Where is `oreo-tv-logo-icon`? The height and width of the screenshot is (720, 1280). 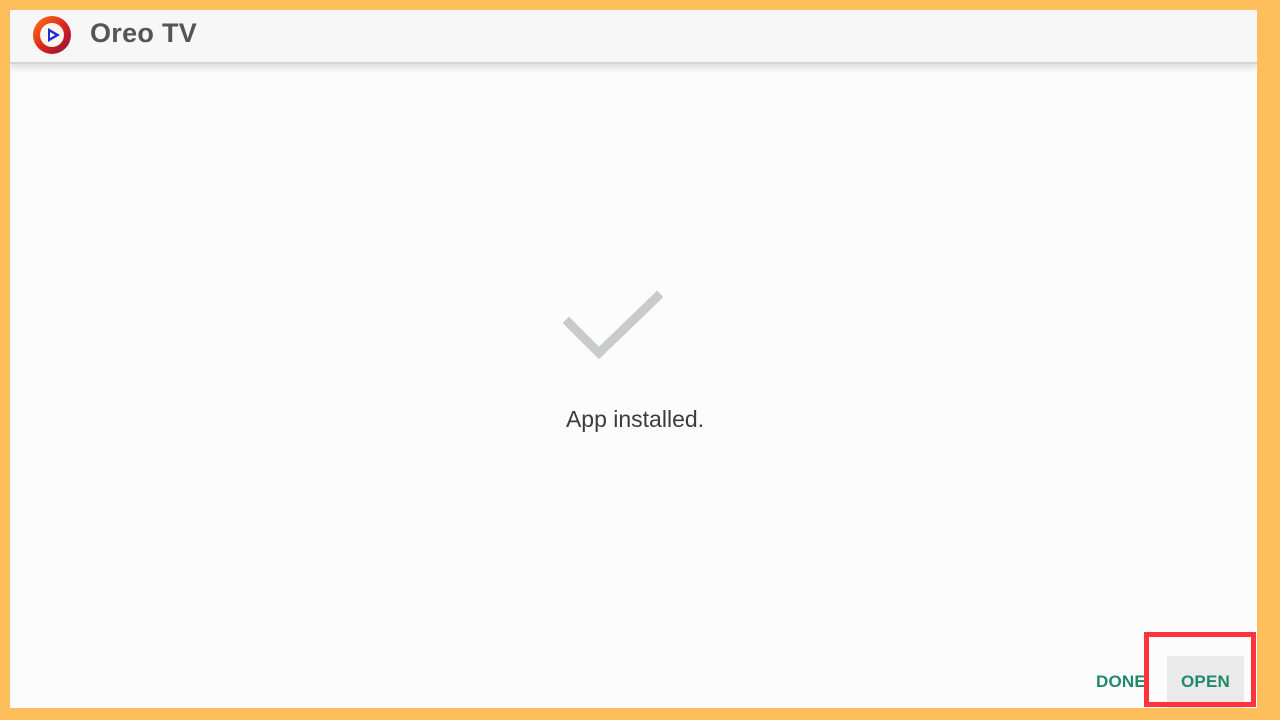
oreo-tv-logo-icon is located at coordinates (52, 35).